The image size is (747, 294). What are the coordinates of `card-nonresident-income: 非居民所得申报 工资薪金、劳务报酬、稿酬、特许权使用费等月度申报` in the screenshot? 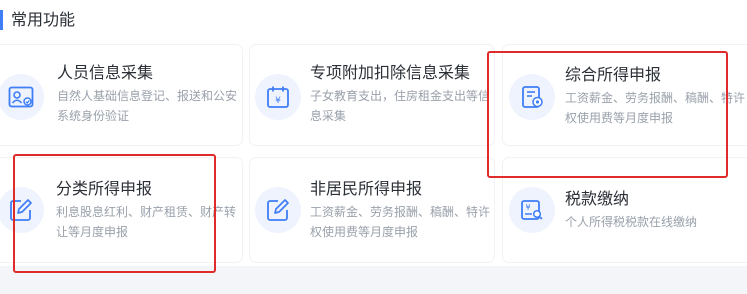 It's located at (372, 210).